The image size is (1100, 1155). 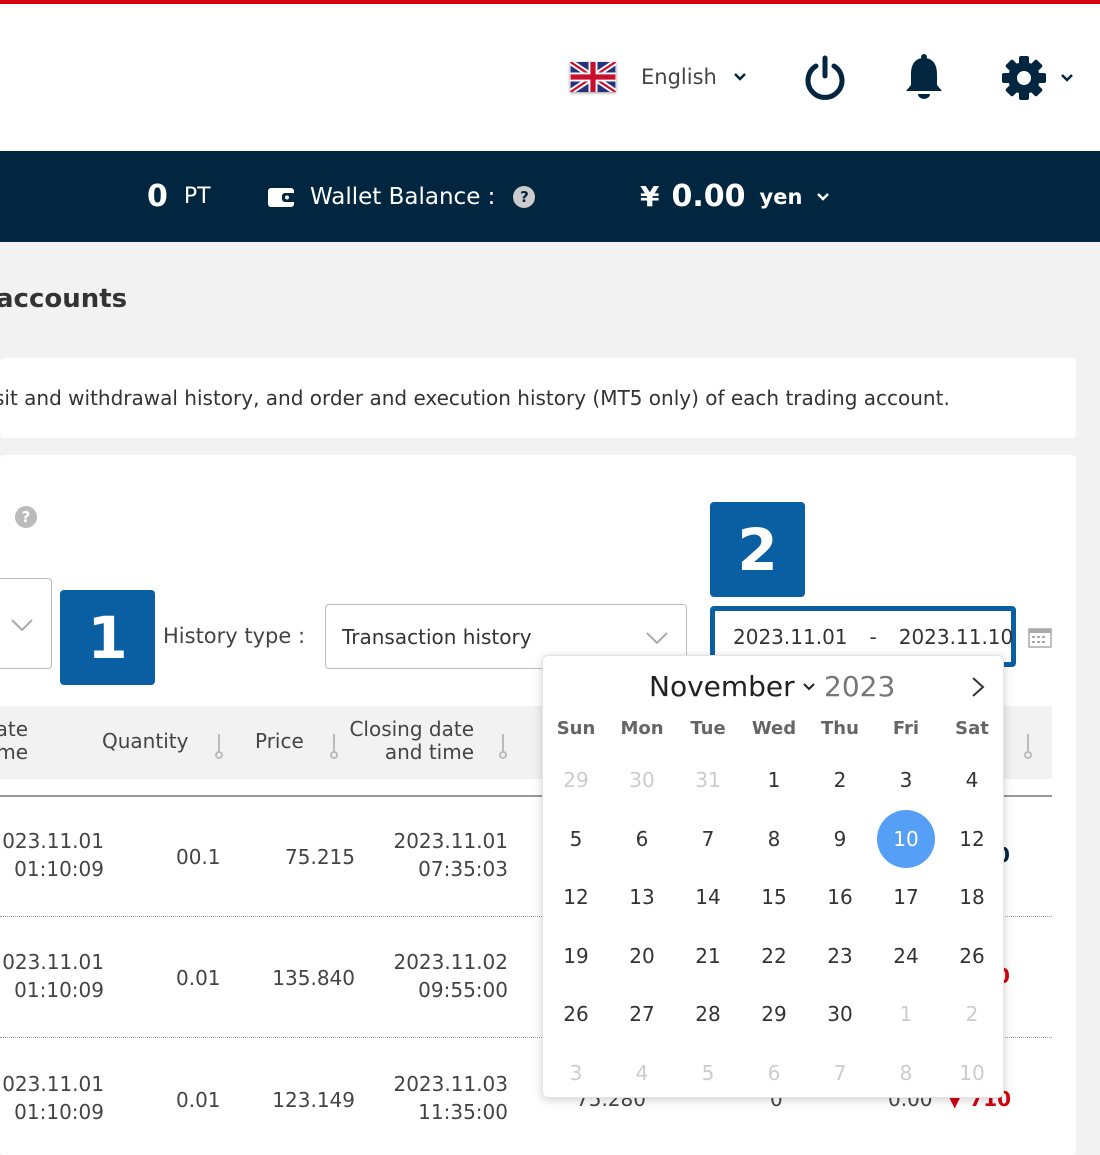 I want to click on weekday-label: Sun, so click(x=576, y=728).